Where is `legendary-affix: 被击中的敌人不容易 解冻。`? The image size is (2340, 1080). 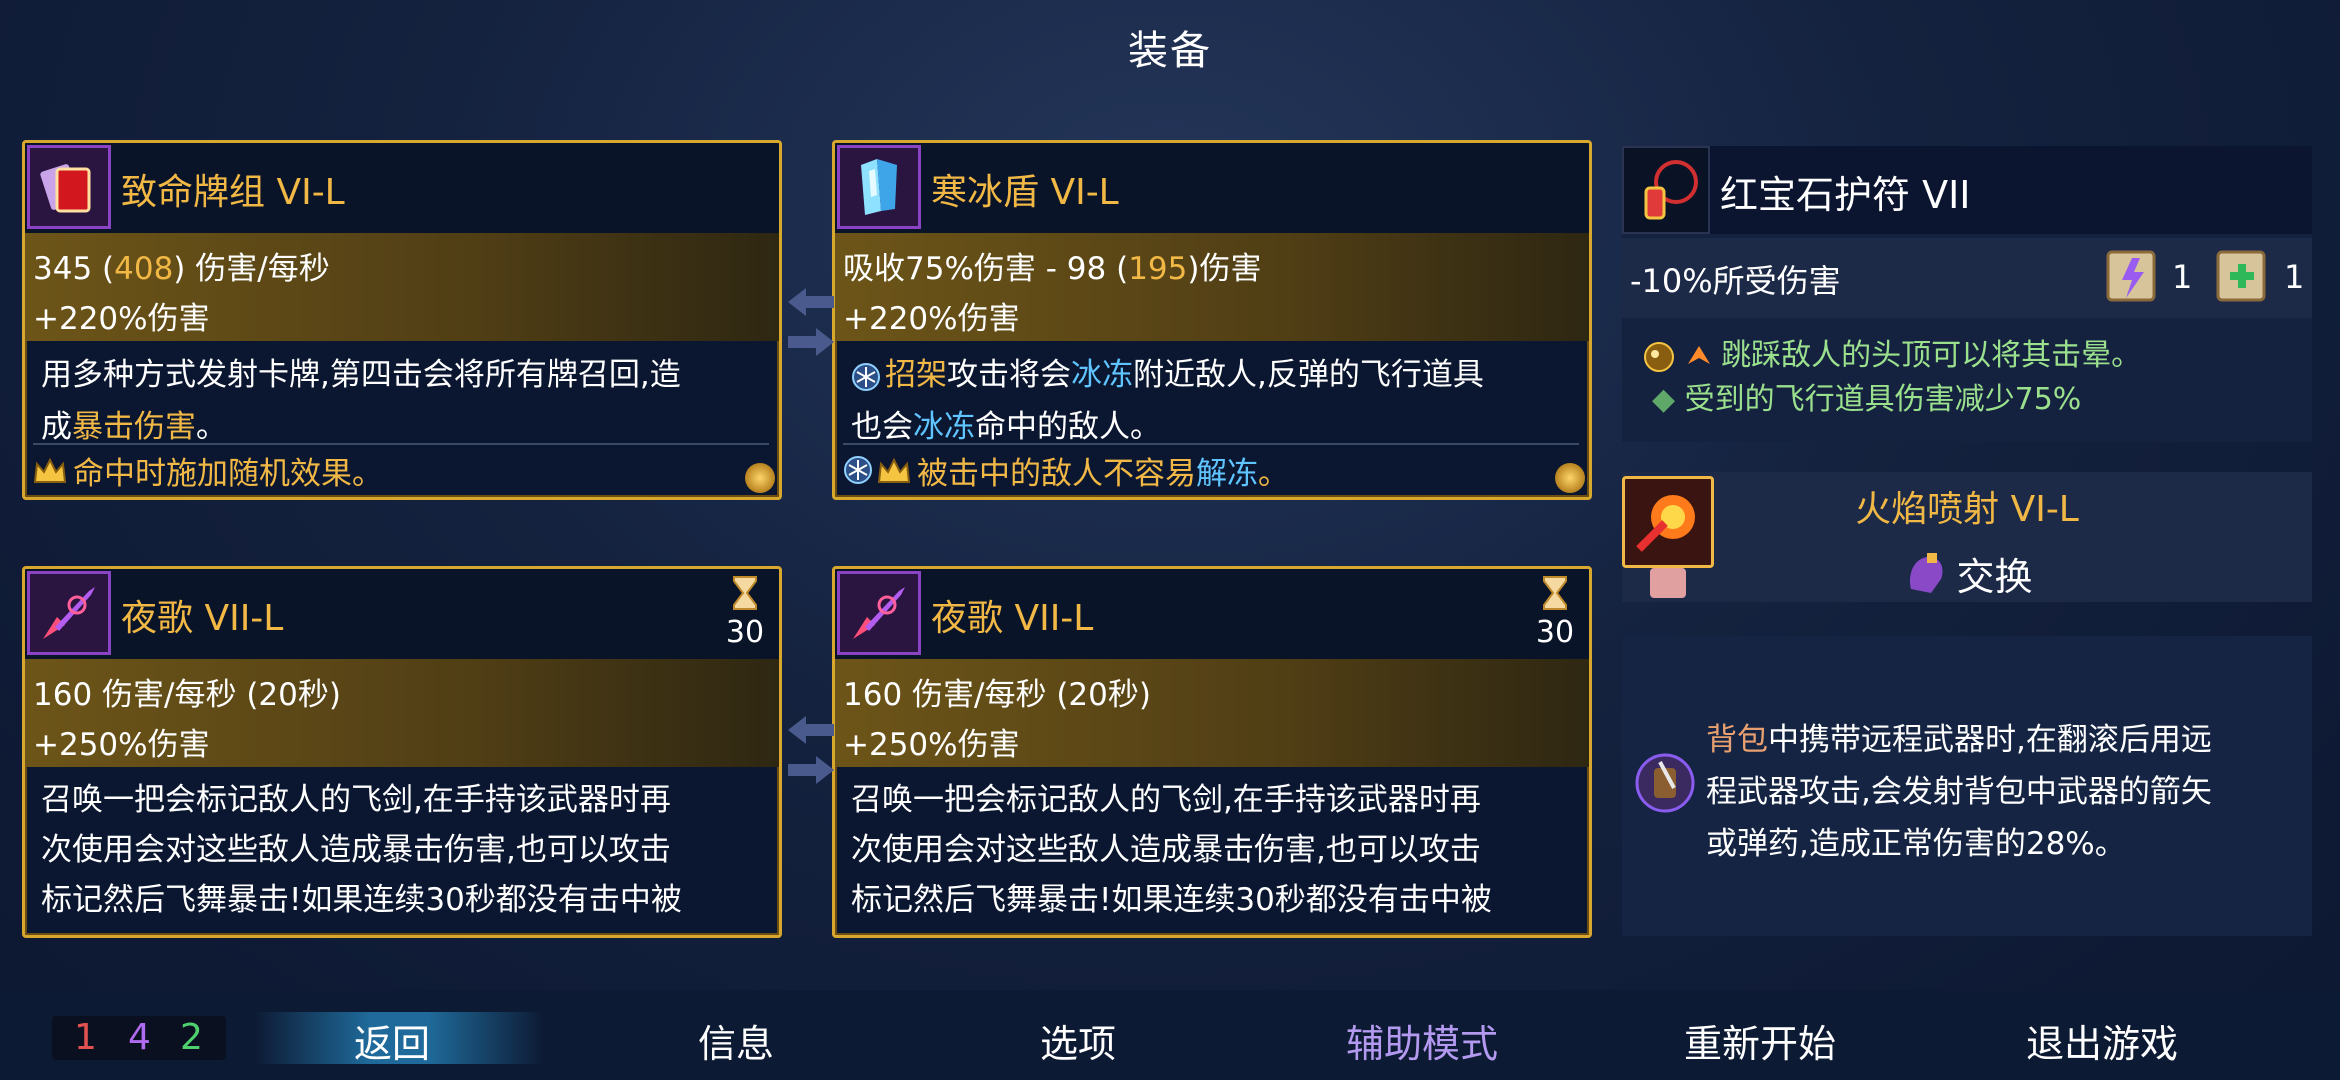 legendary-affix: 被击中的敌人不容易 解冻。 is located at coordinates (1211, 469).